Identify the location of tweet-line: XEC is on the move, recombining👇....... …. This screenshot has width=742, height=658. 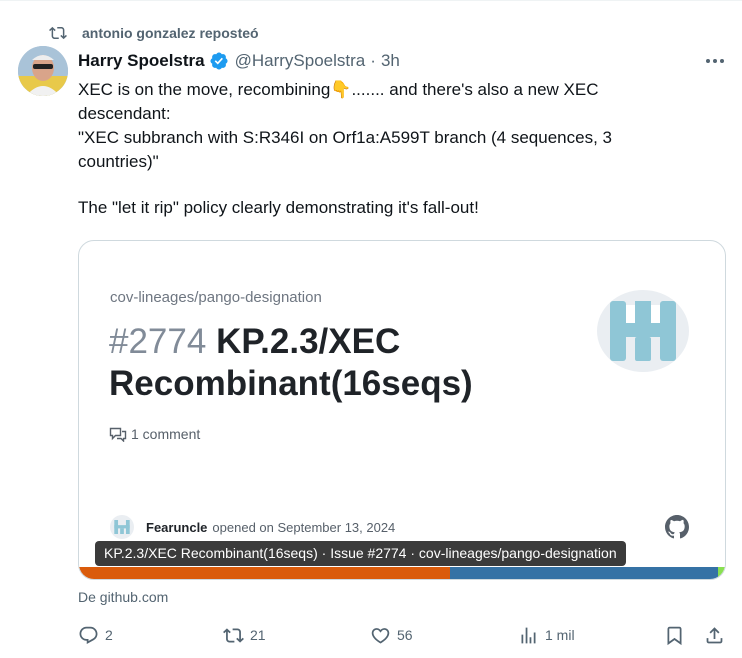
(338, 89).